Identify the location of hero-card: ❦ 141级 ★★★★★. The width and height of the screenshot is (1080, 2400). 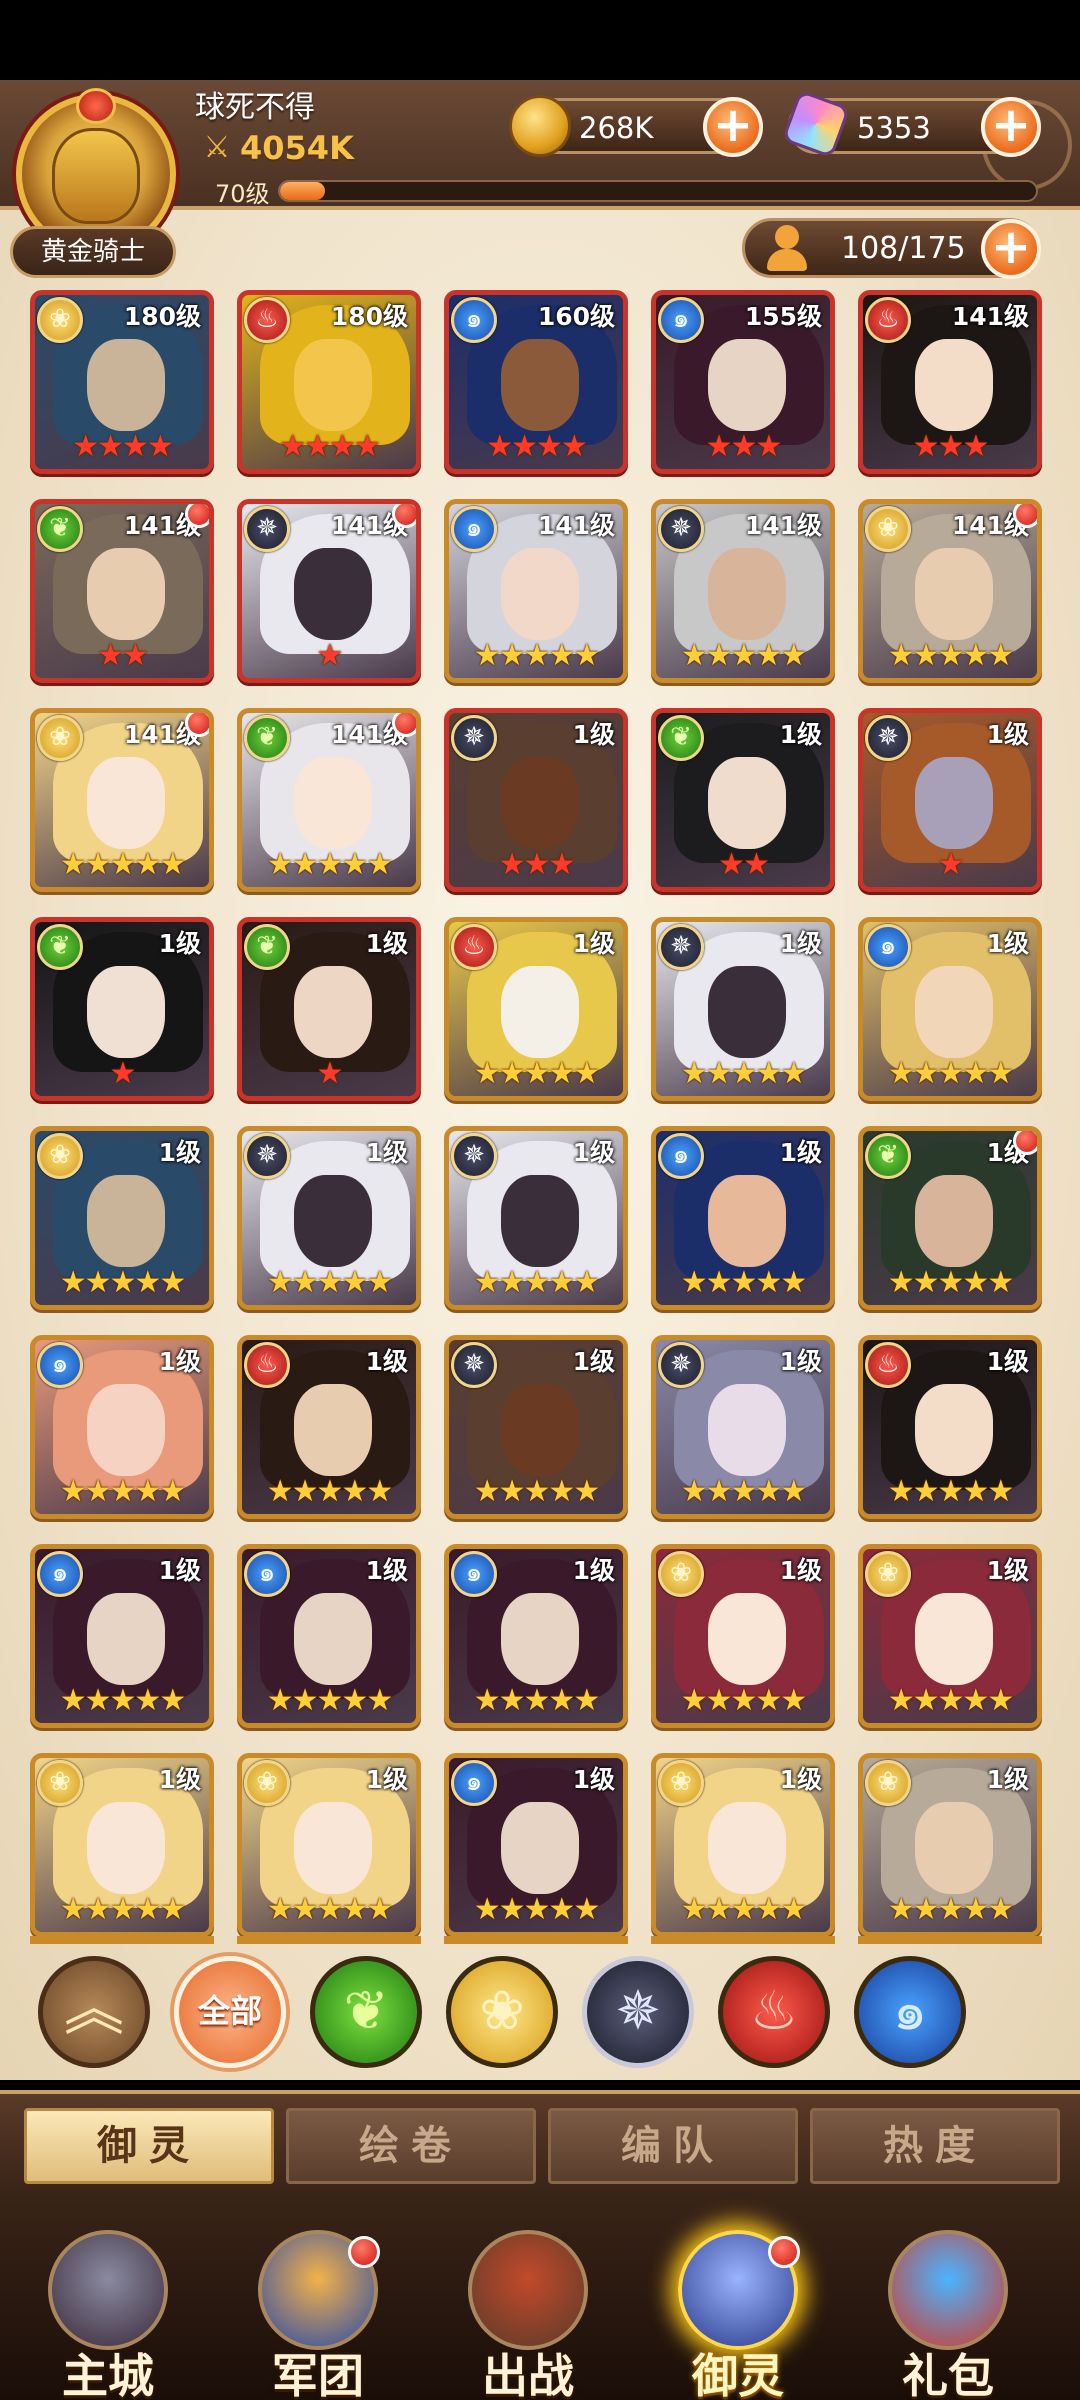
(329, 800).